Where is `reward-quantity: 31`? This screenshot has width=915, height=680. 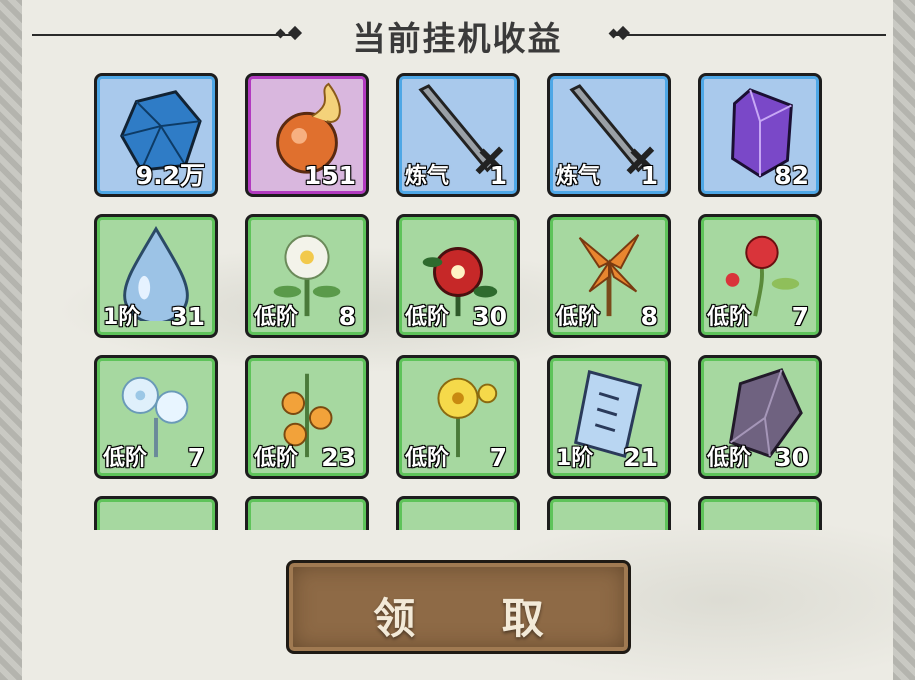
reward-quantity: 31 is located at coordinates (188, 316).